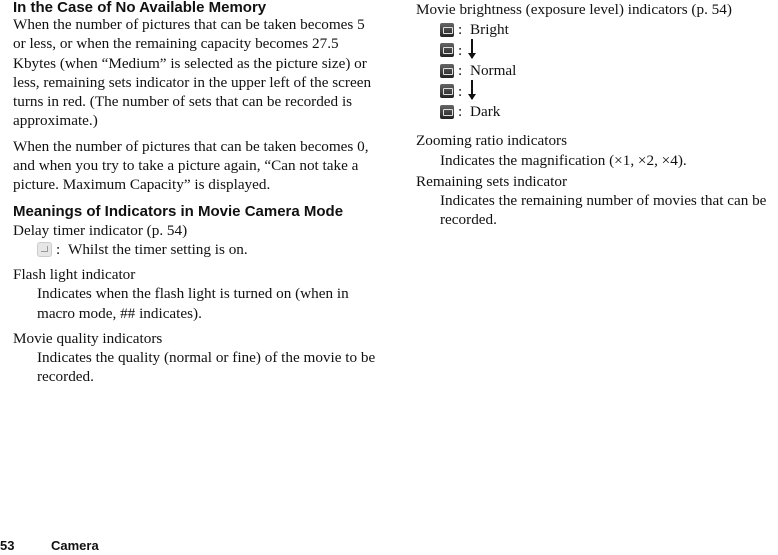  What do you see at coordinates (75, 545) in the screenshot?
I see `section-name: Camera` at bounding box center [75, 545].